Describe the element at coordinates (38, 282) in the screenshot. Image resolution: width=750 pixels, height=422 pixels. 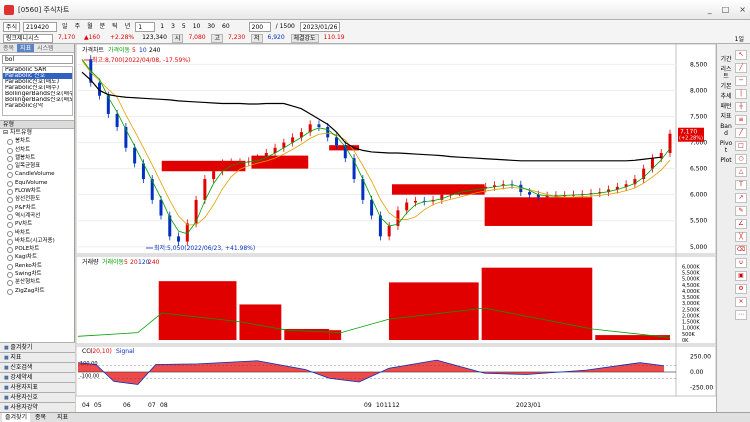
I see `chart-type-option: 분산형차트` at that location.